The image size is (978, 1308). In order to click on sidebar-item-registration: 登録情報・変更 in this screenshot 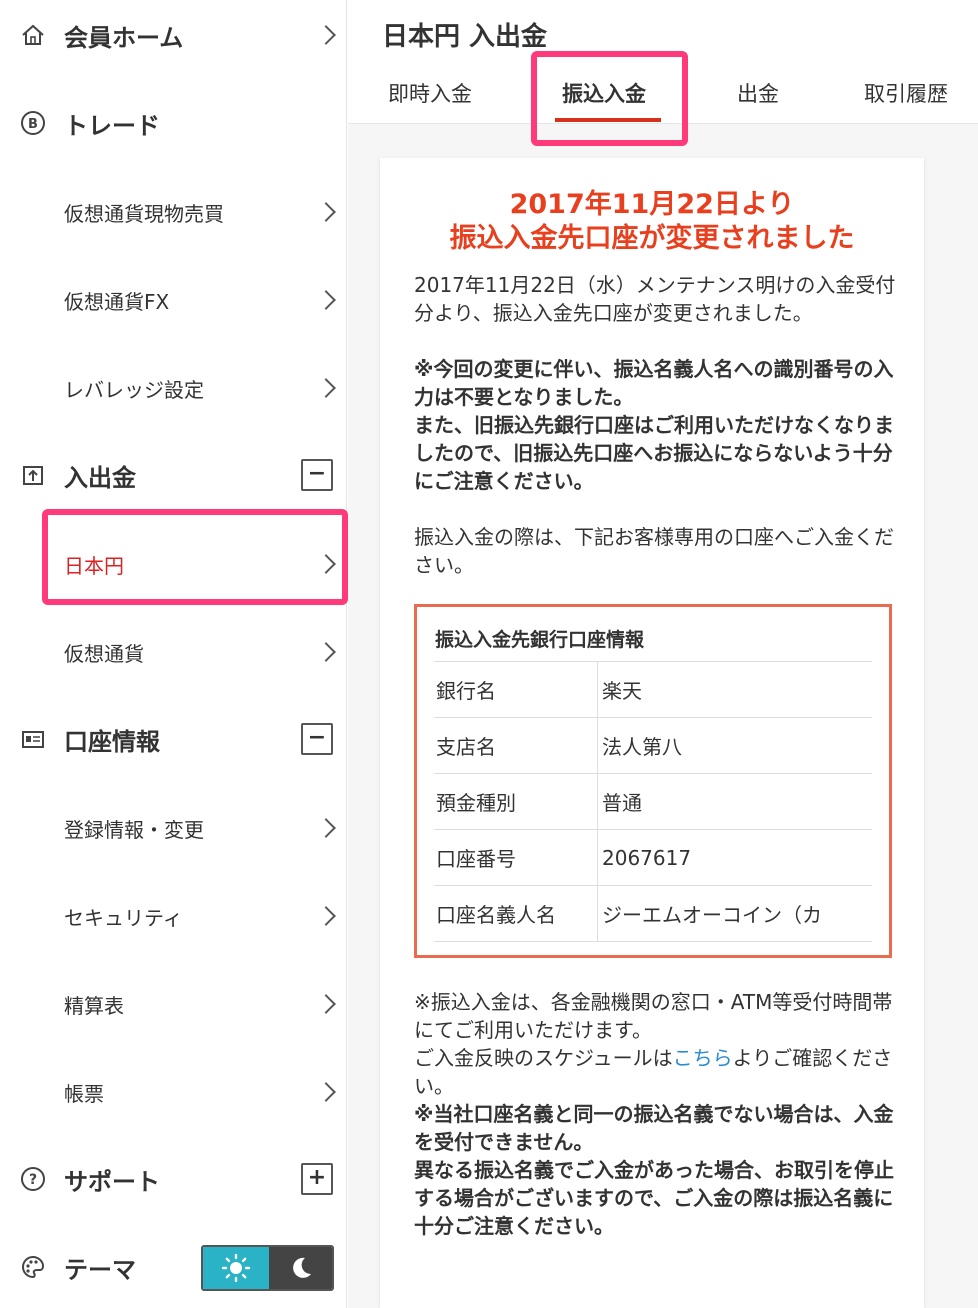, I will do `click(173, 828)`.